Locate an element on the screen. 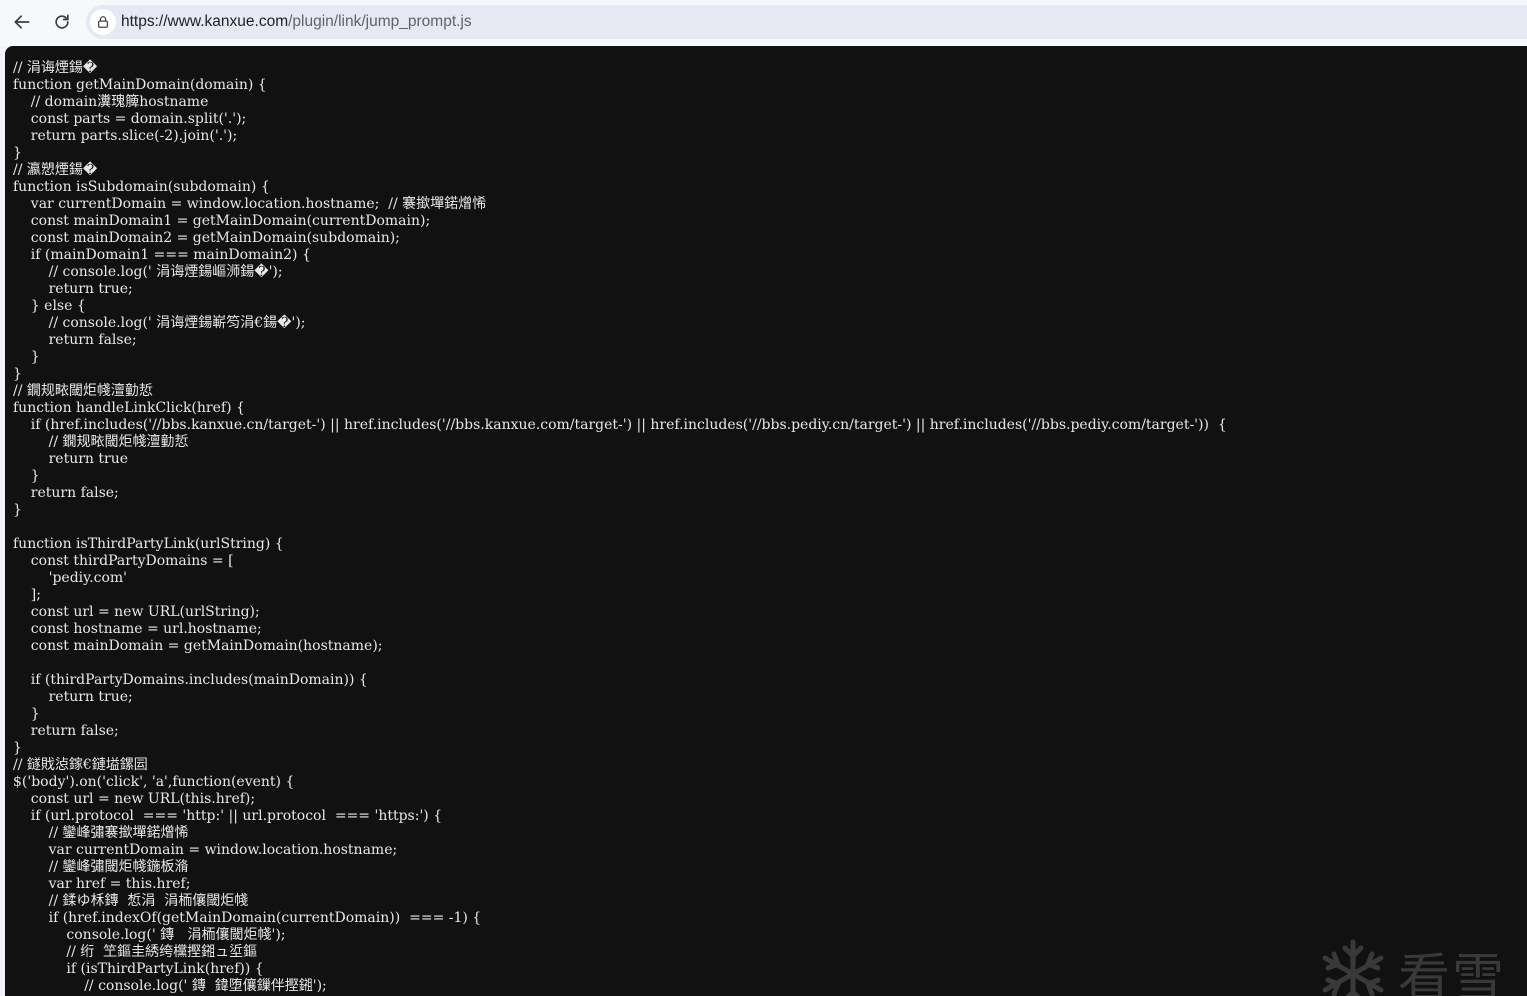  code-line: const parts = domain.split('.'); is located at coordinates (770, 119).